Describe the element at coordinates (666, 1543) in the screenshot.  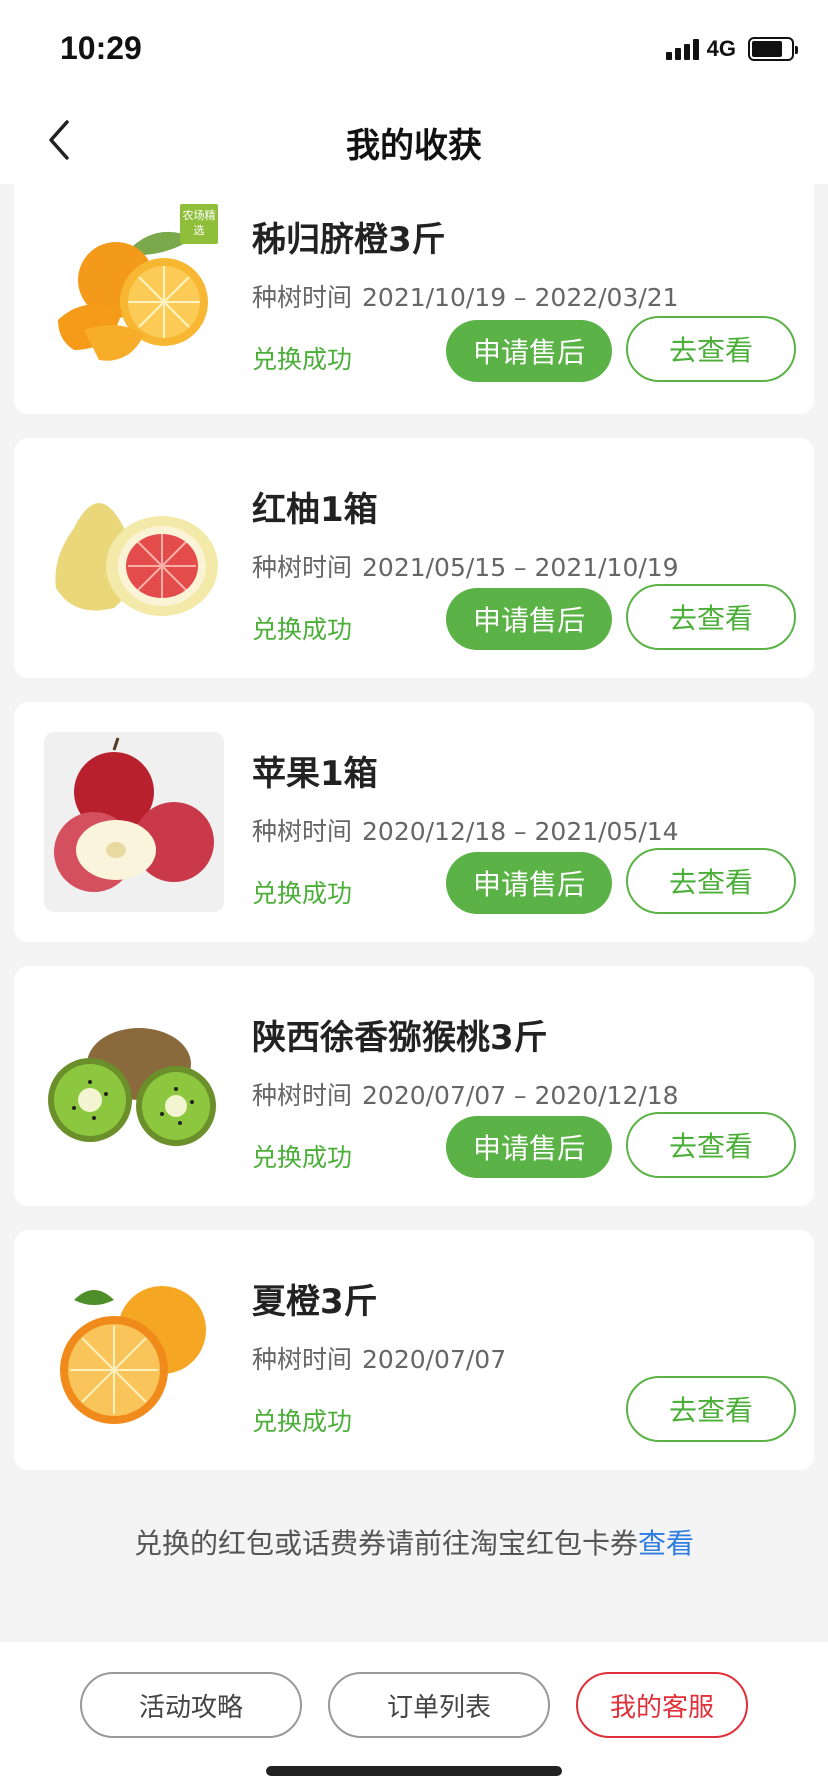
I see `coupon-view-link: 查看` at that location.